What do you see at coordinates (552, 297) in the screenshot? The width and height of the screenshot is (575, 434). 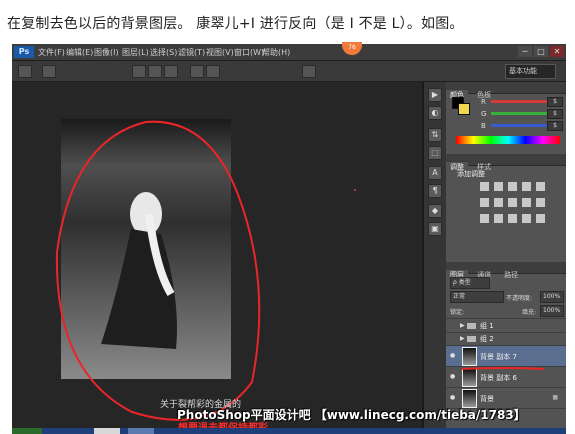 I see `opacity-input: 100%` at bounding box center [552, 297].